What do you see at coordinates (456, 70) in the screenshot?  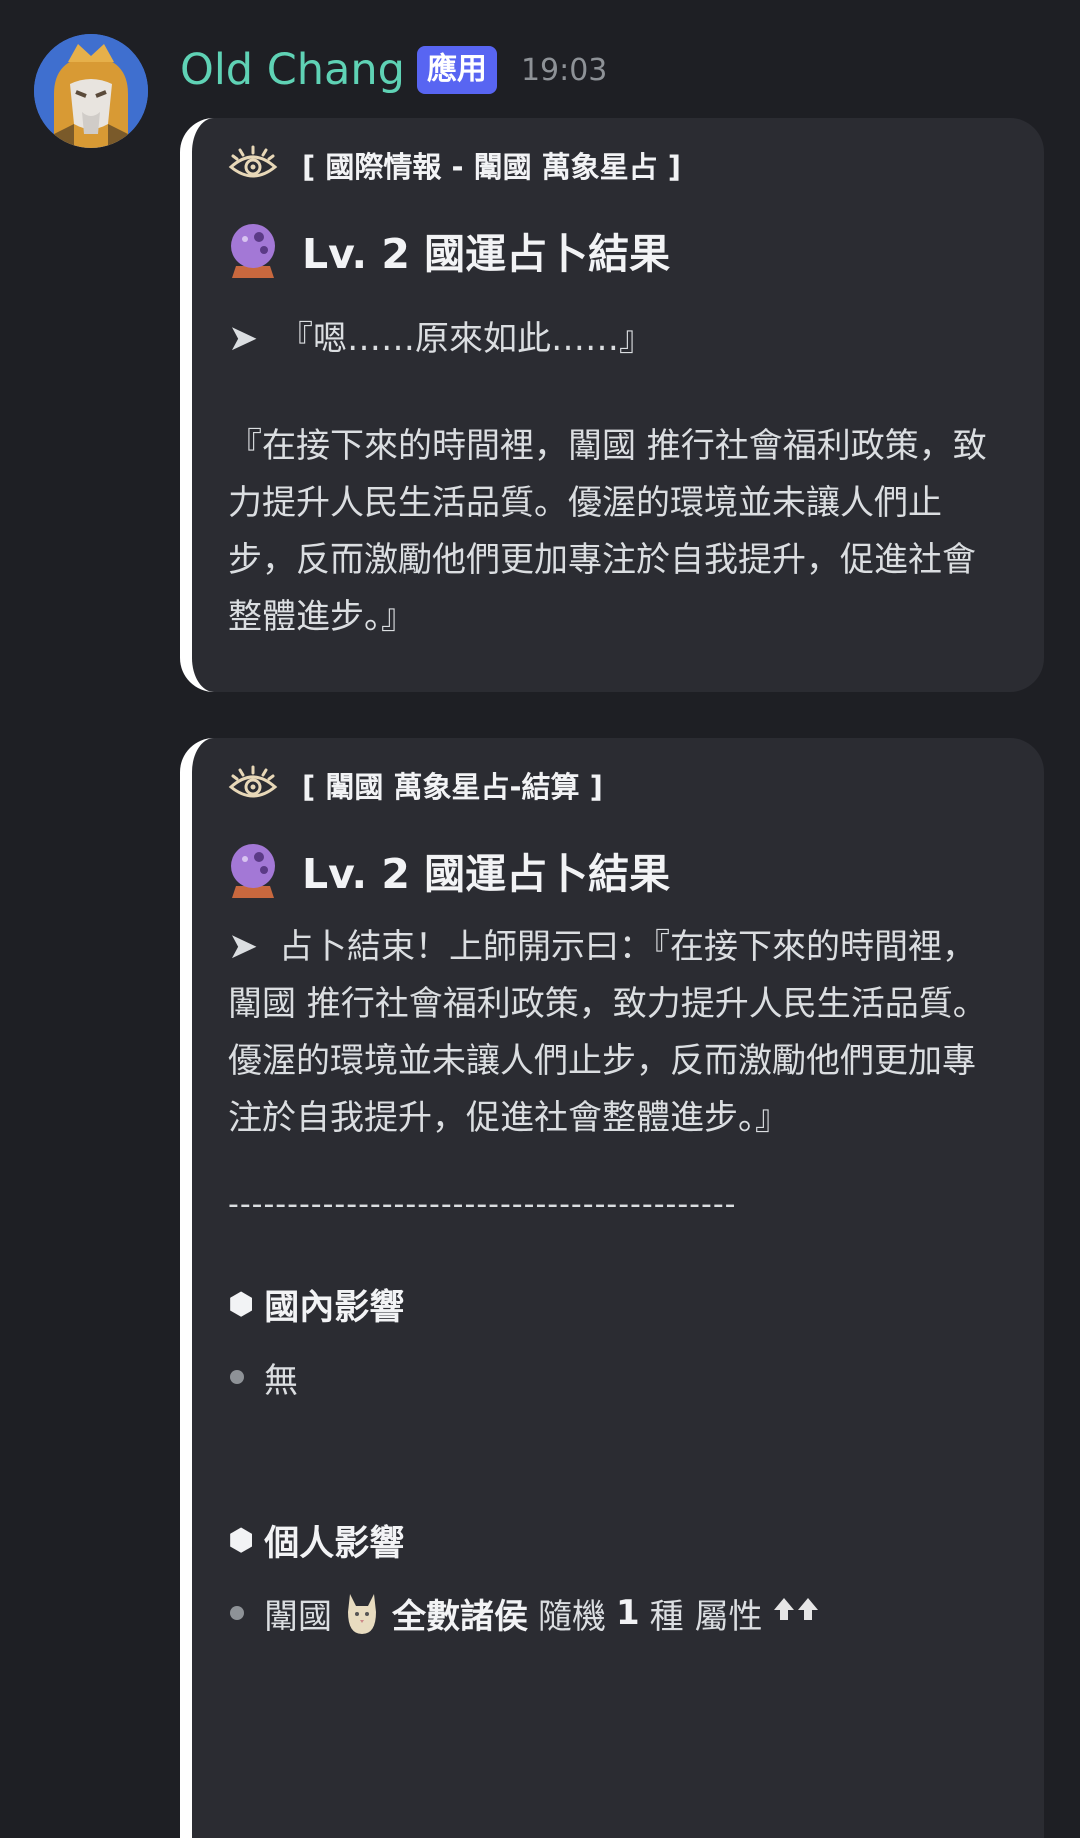 I see `app-badge: 應用` at bounding box center [456, 70].